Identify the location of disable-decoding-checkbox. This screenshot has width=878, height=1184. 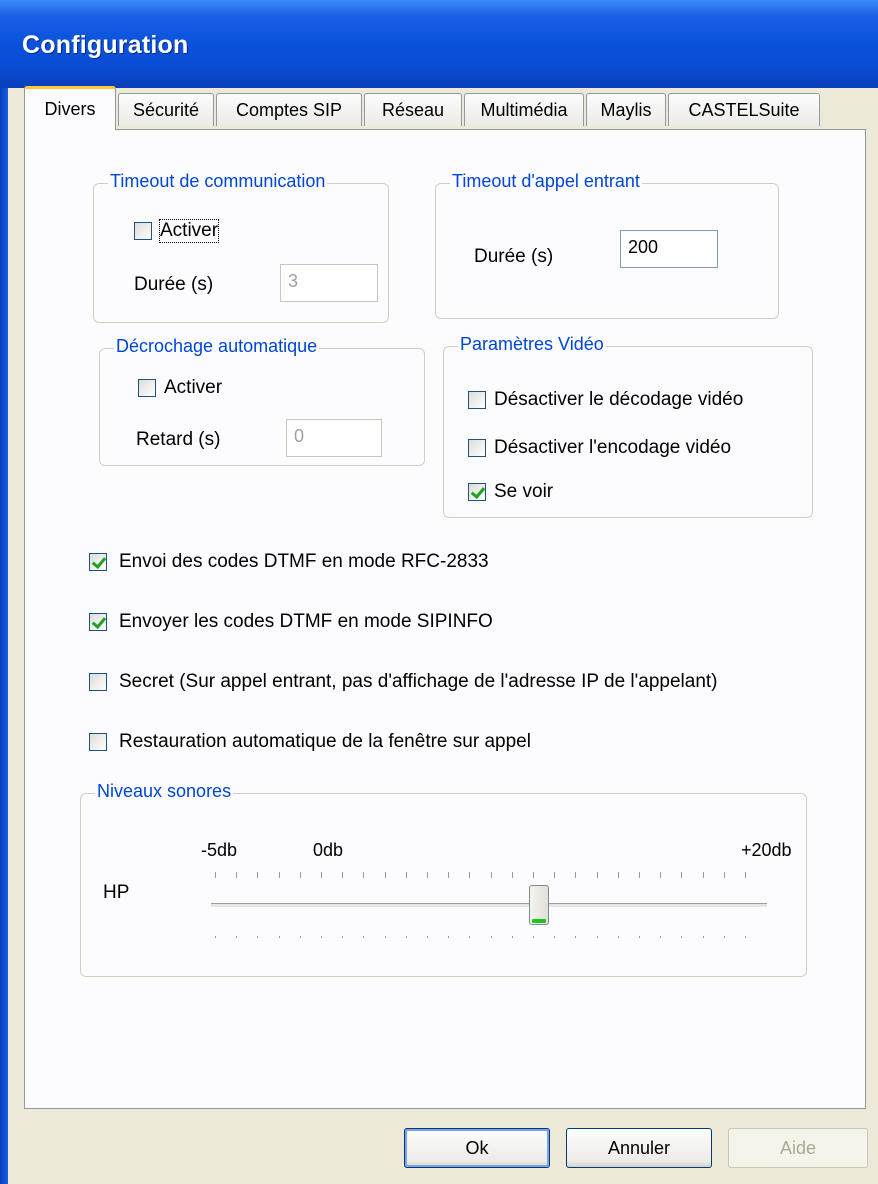
(477, 400).